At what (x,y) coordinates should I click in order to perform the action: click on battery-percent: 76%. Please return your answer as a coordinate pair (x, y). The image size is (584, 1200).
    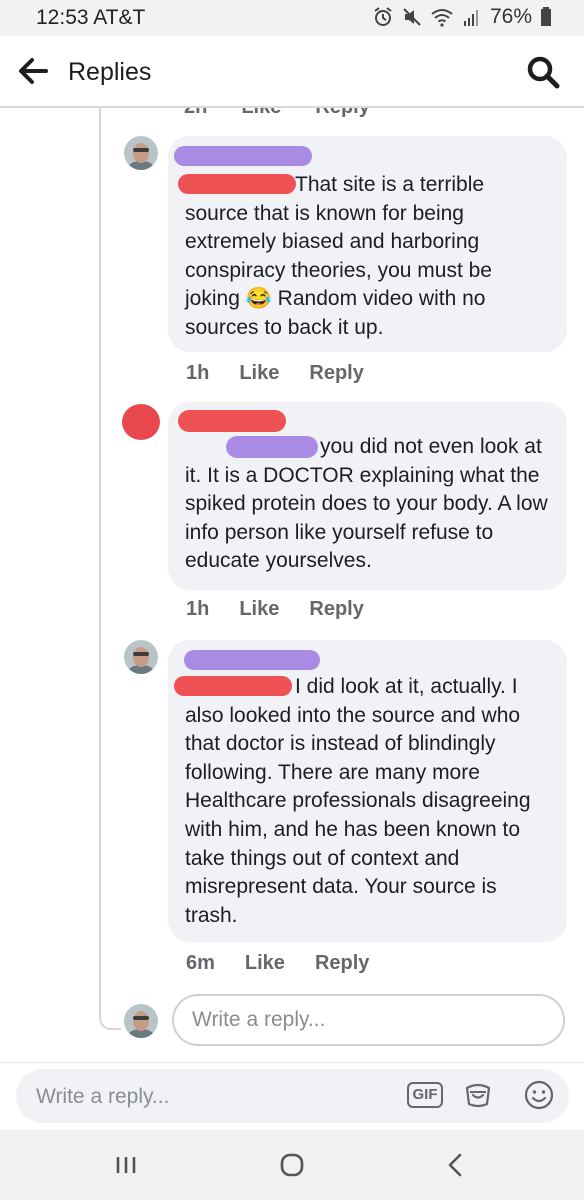
    Looking at the image, I should click on (510, 16).